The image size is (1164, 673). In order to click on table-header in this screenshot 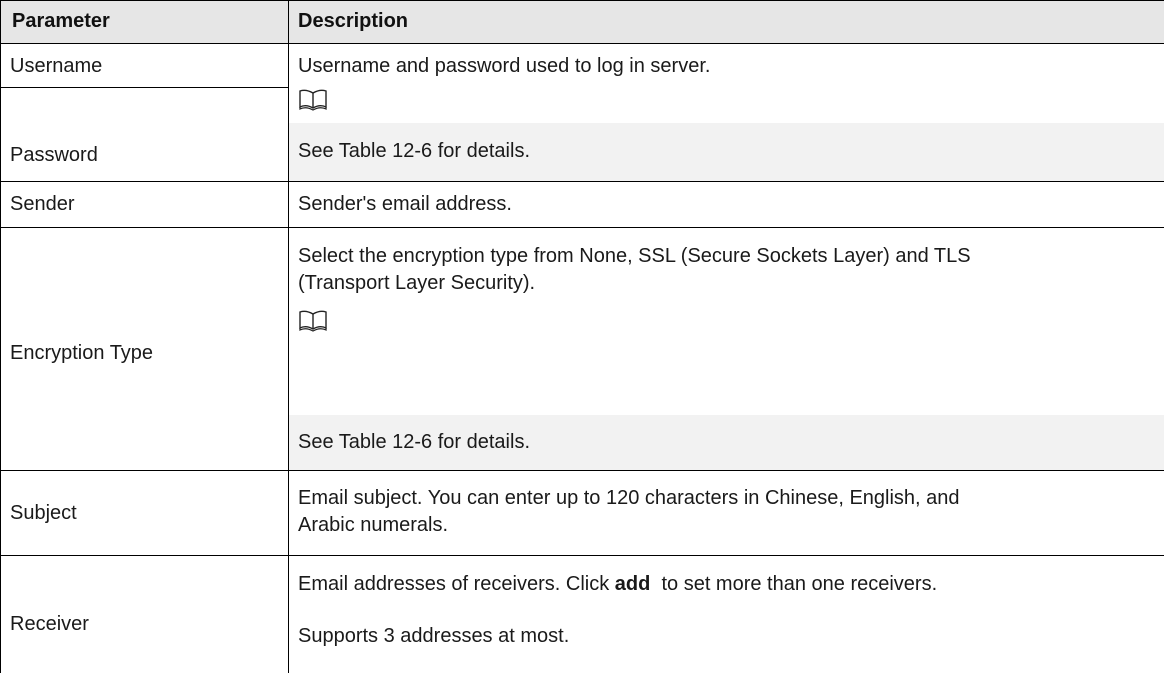, I will do `click(582, 22)`.